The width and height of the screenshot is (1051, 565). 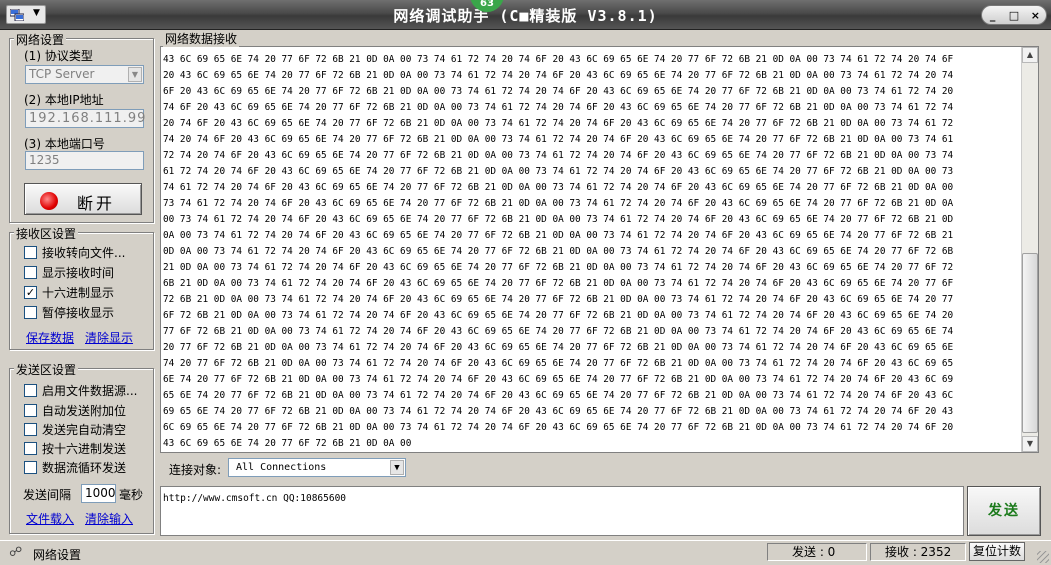 What do you see at coordinates (817, 552) in the screenshot?
I see `sent-count: 发送 : 0` at bounding box center [817, 552].